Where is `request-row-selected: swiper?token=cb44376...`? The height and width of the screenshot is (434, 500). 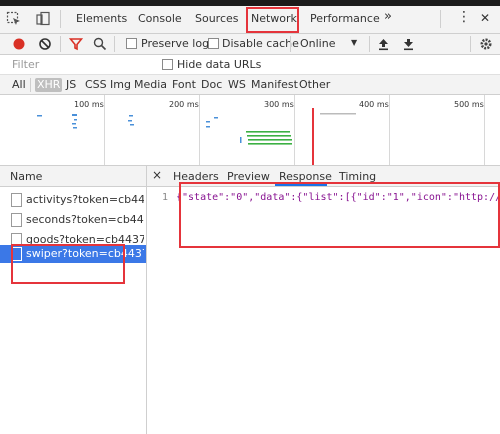
request-row-selected: swiper?token=cb44376... is located at coordinates (73, 254).